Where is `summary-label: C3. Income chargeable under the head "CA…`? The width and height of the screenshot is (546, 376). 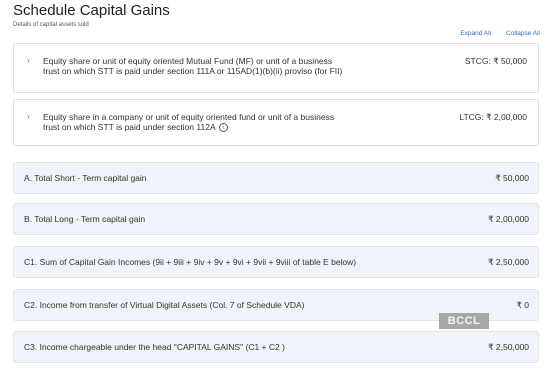
summary-label: C3. Income chargeable under the head "CA… is located at coordinates (154, 347).